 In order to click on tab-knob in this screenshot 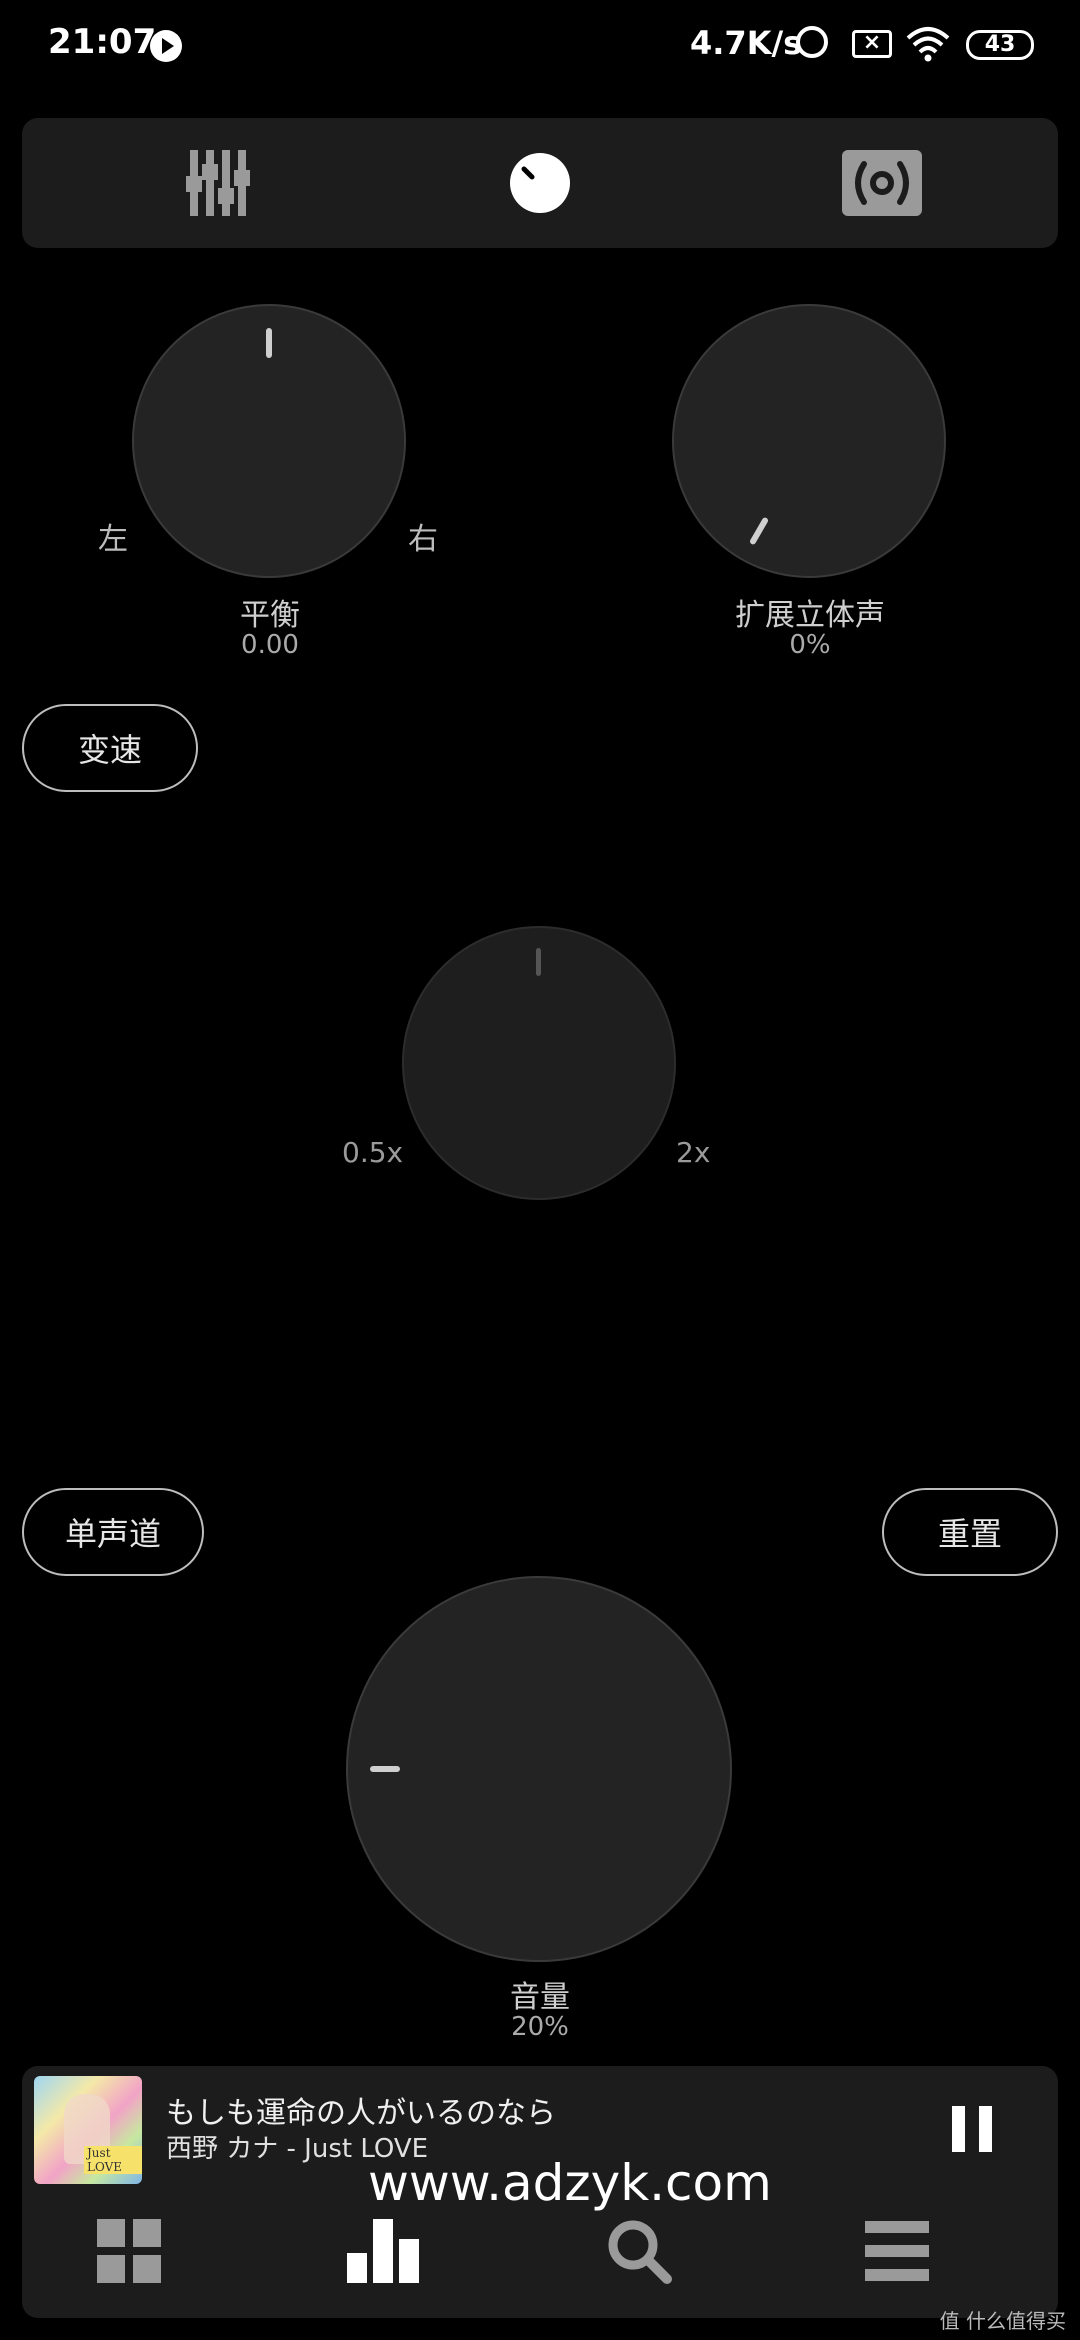, I will do `click(540, 183)`.